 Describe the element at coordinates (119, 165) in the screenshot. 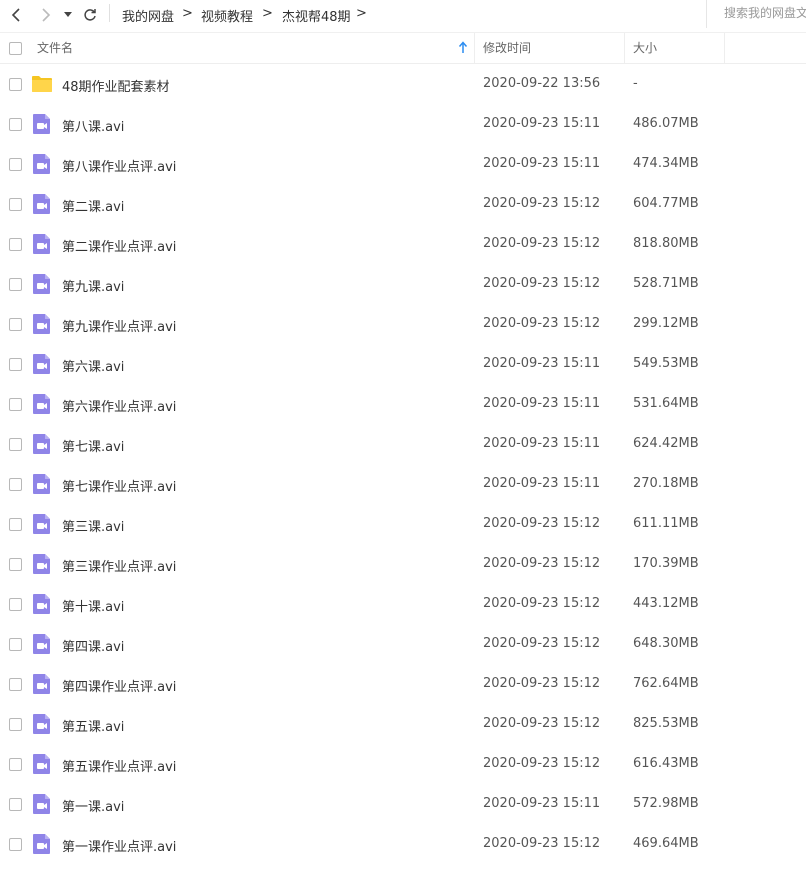

I see `file-name: 第八课作业点评.avi` at that location.